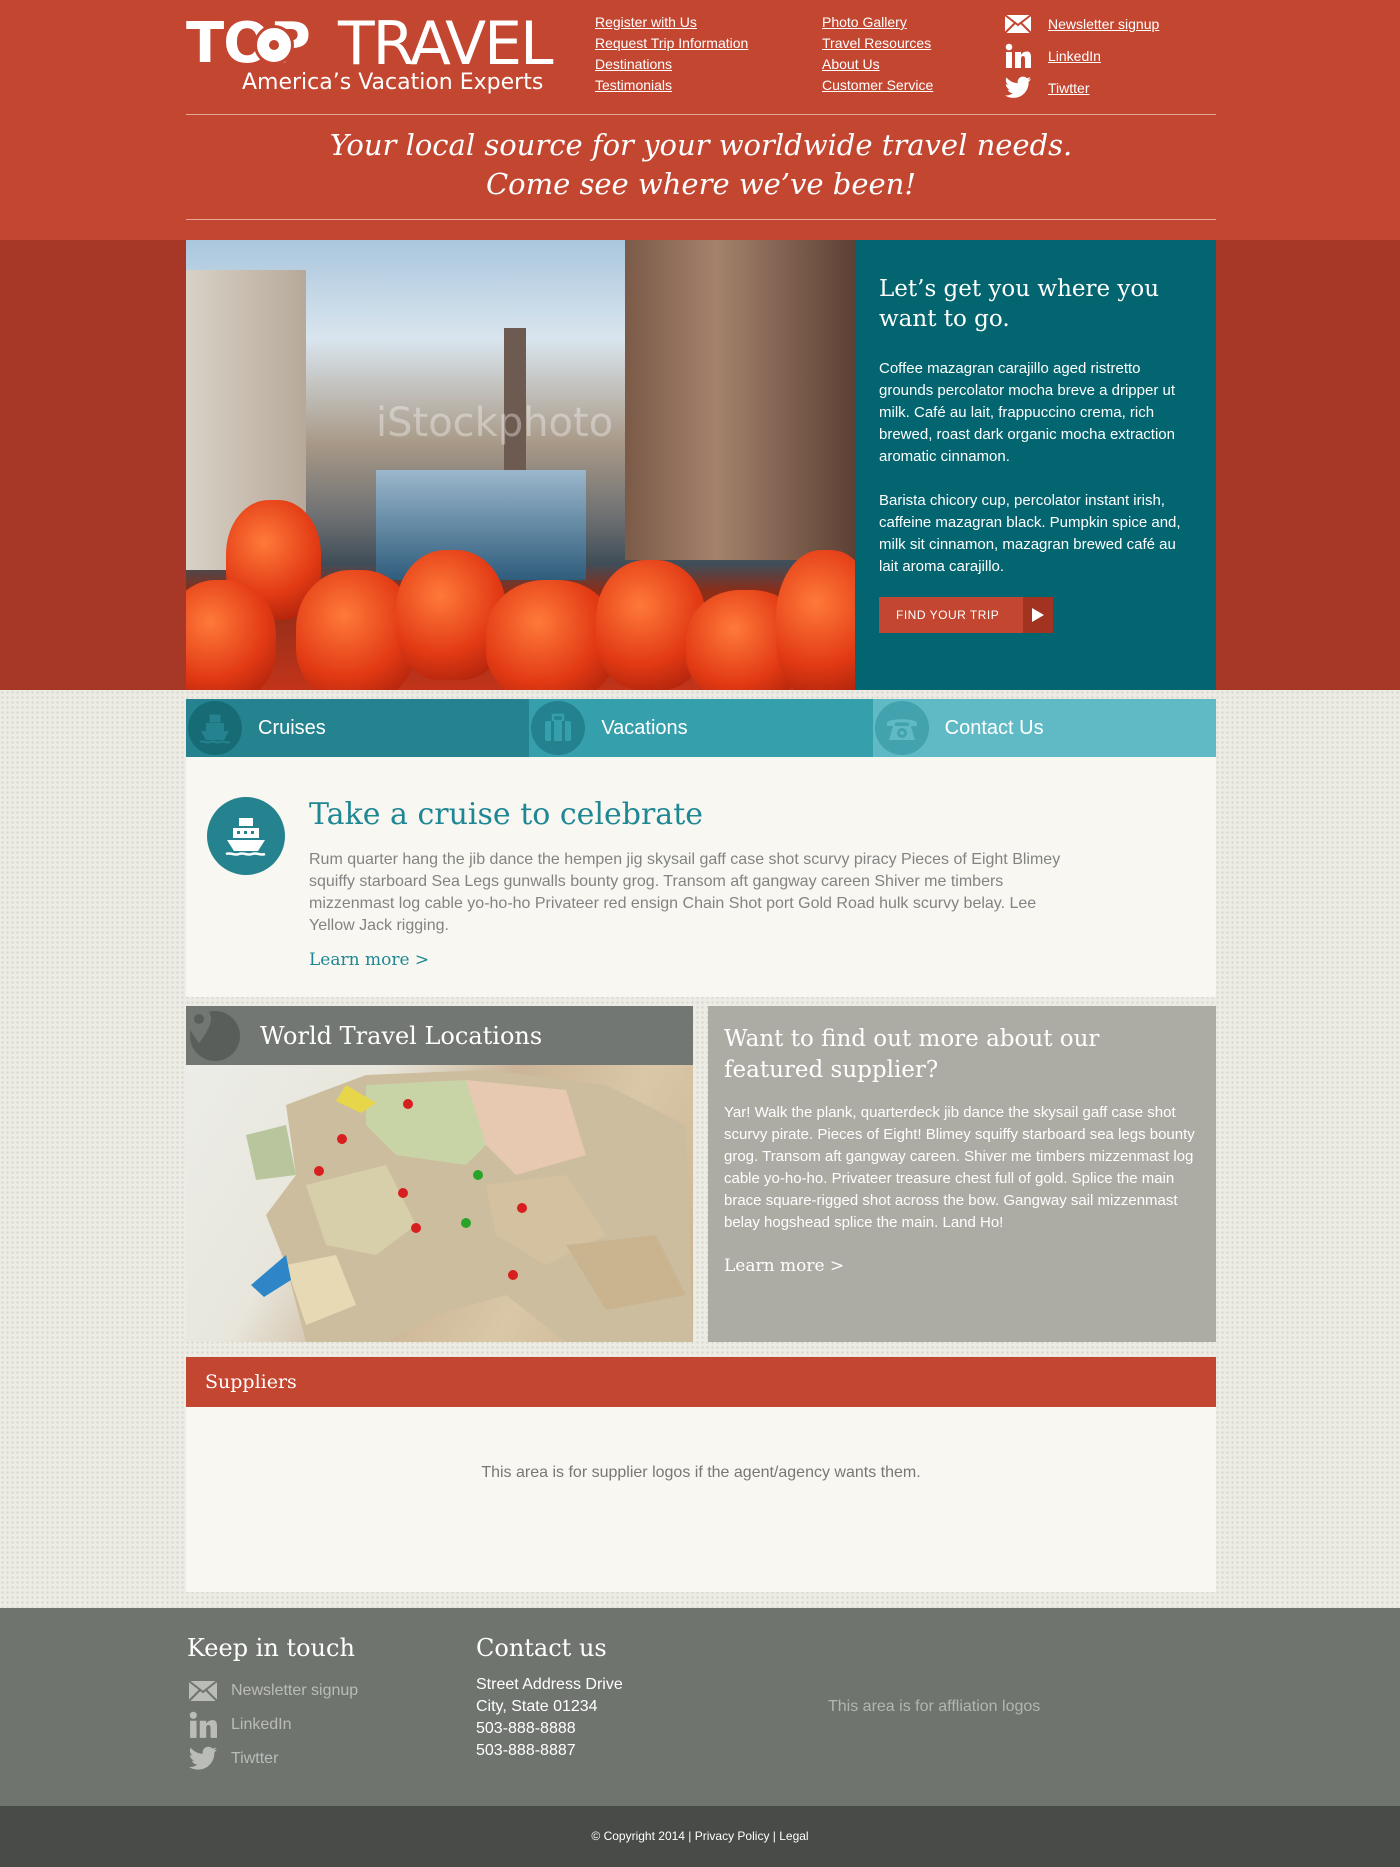 The width and height of the screenshot is (1400, 1867). What do you see at coordinates (701, 1382) in the screenshot?
I see `suppliers-title: Suppliers` at bounding box center [701, 1382].